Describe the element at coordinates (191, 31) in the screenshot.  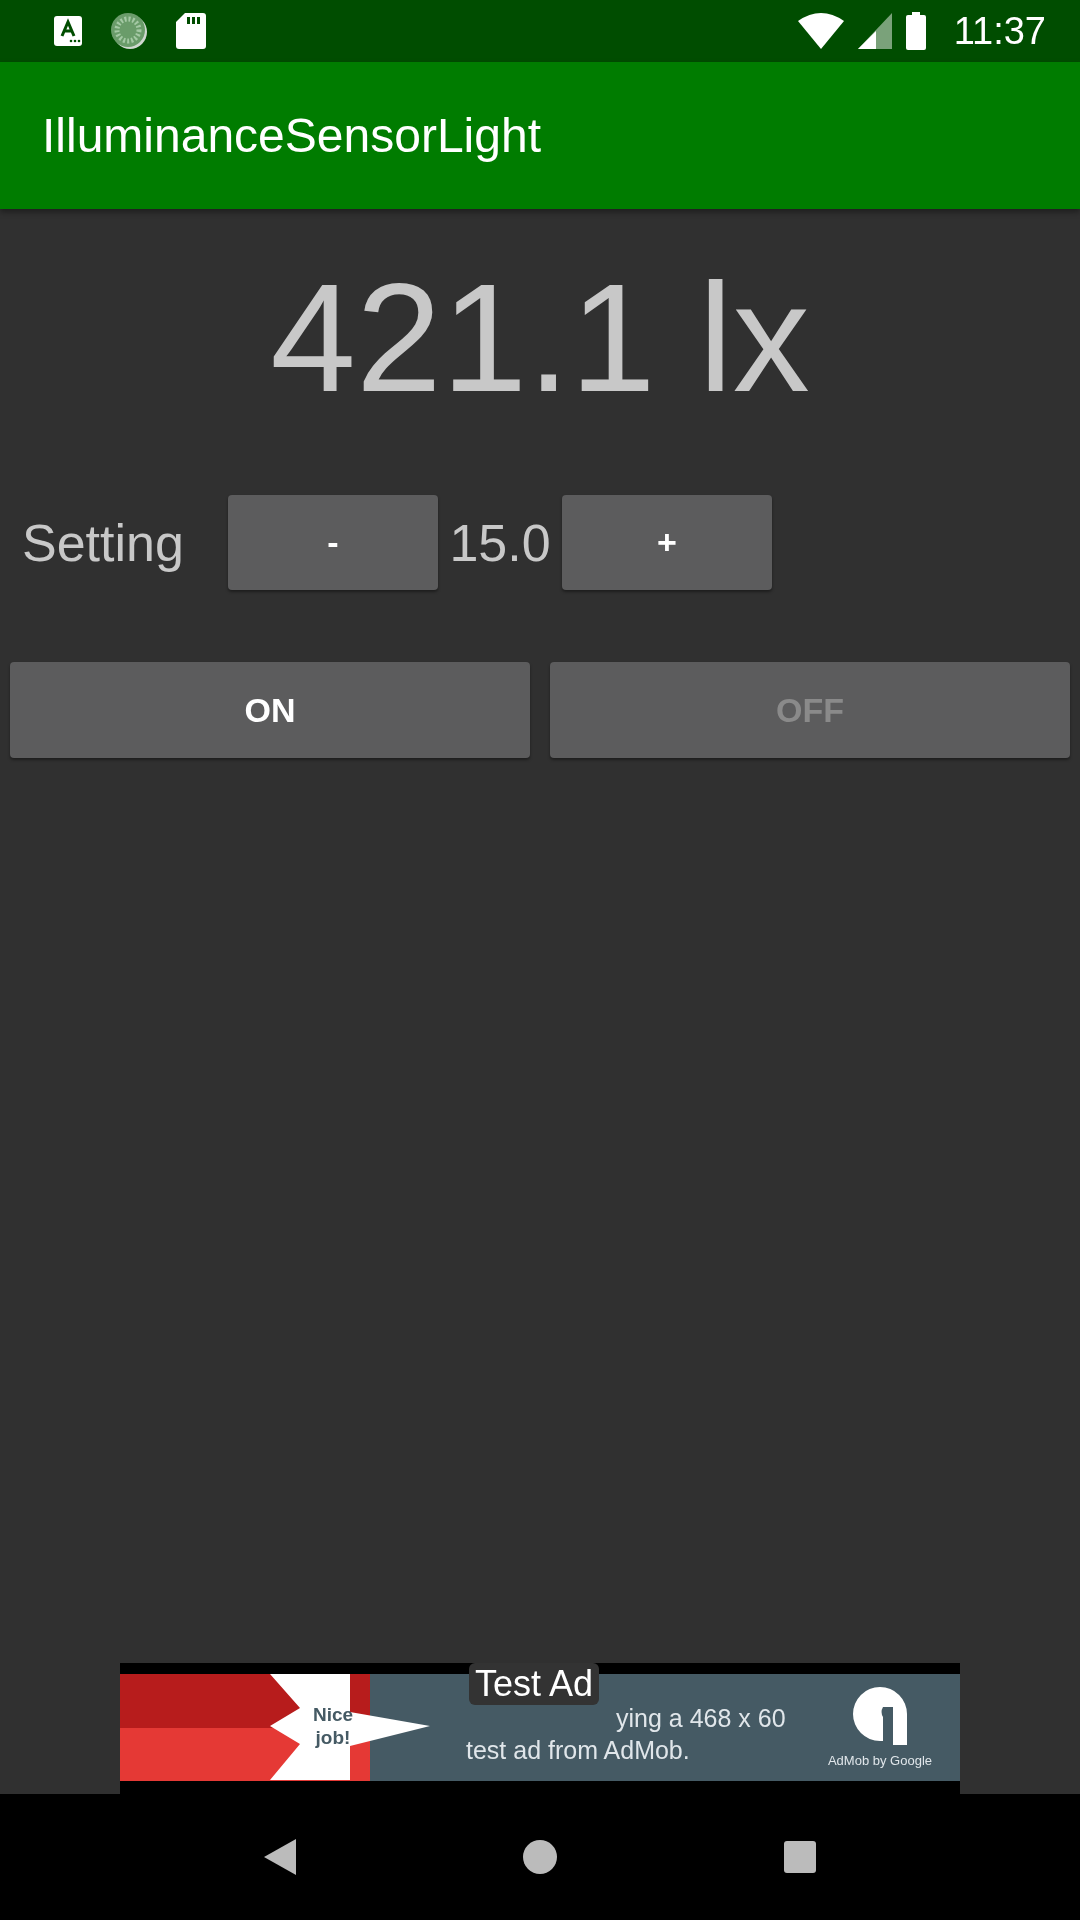
I see `sd-card-icon` at that location.